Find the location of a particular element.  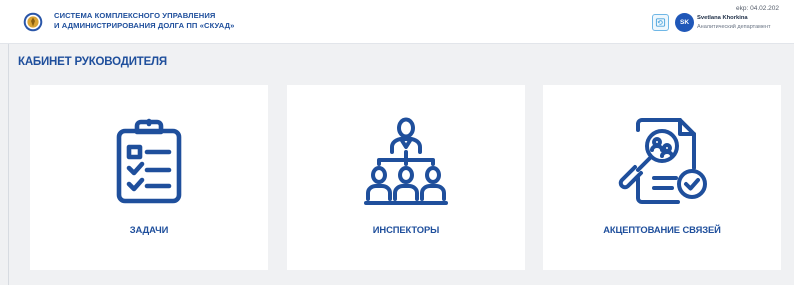

refresh-icon is located at coordinates (660, 22).